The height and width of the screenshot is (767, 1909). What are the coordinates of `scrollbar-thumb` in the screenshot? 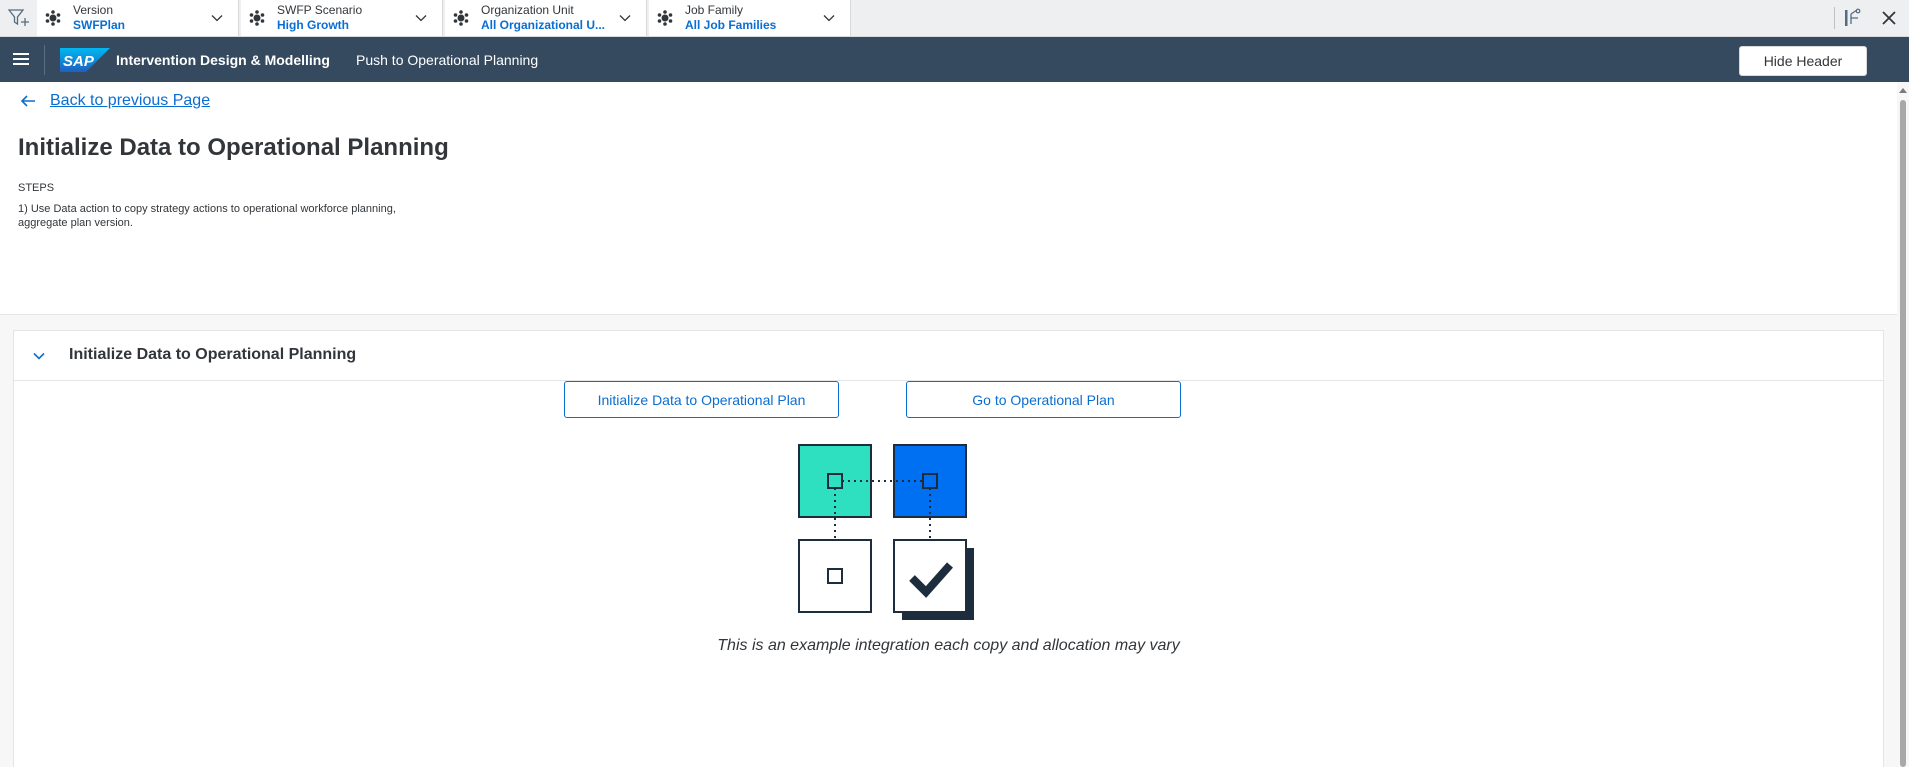 It's located at (1903, 433).